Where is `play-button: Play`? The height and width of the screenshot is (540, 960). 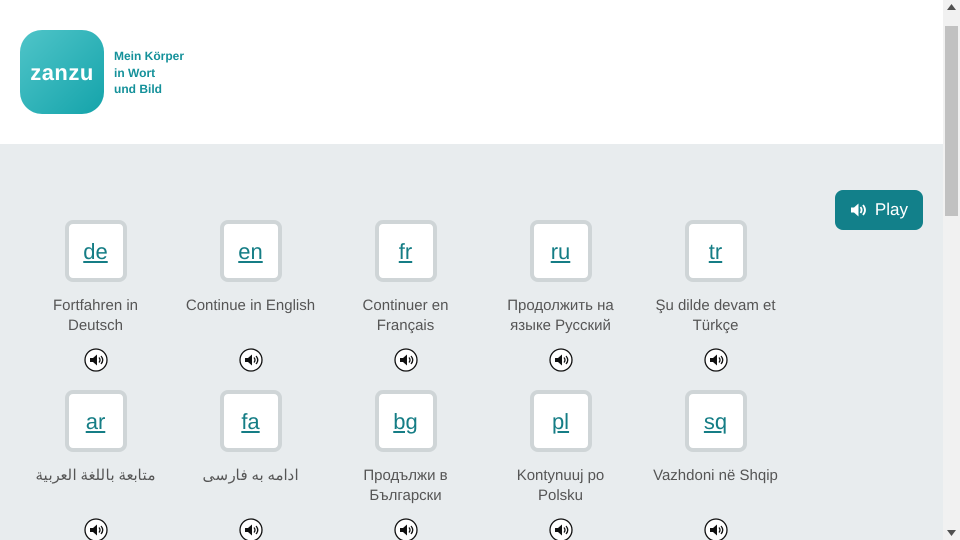 play-button: Play is located at coordinates (878, 210).